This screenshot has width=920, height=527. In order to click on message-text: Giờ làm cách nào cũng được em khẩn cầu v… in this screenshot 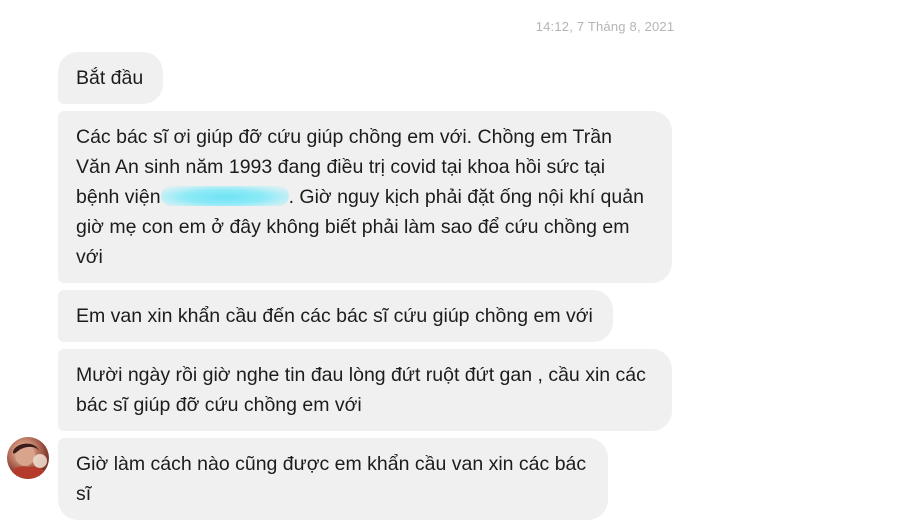, I will do `click(331, 479)`.